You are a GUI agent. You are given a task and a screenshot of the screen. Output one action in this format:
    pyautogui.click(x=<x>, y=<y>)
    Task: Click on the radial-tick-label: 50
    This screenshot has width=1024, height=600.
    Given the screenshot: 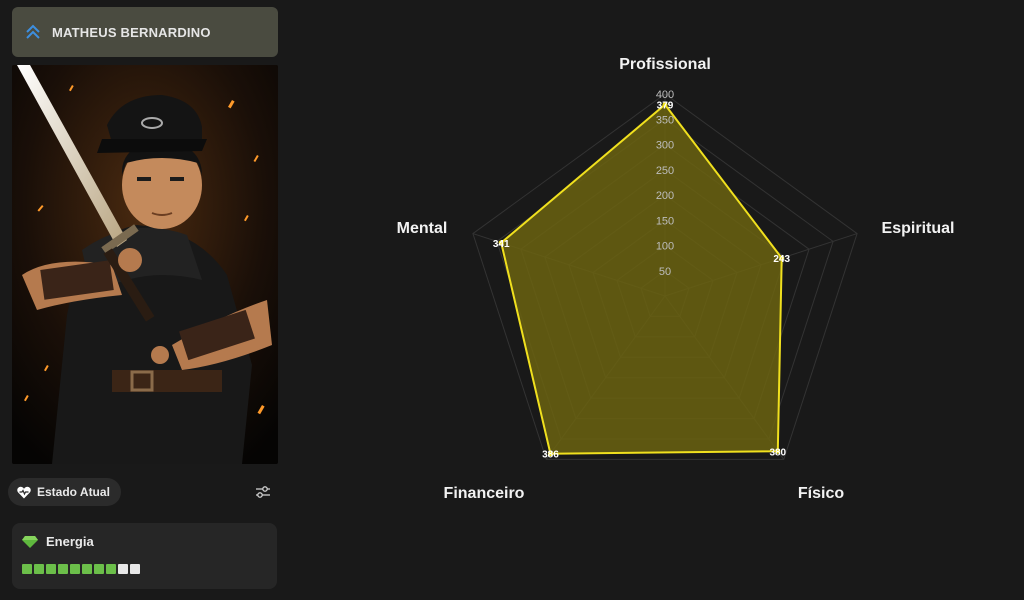 What is the action you would take?
    pyautogui.click(x=665, y=272)
    